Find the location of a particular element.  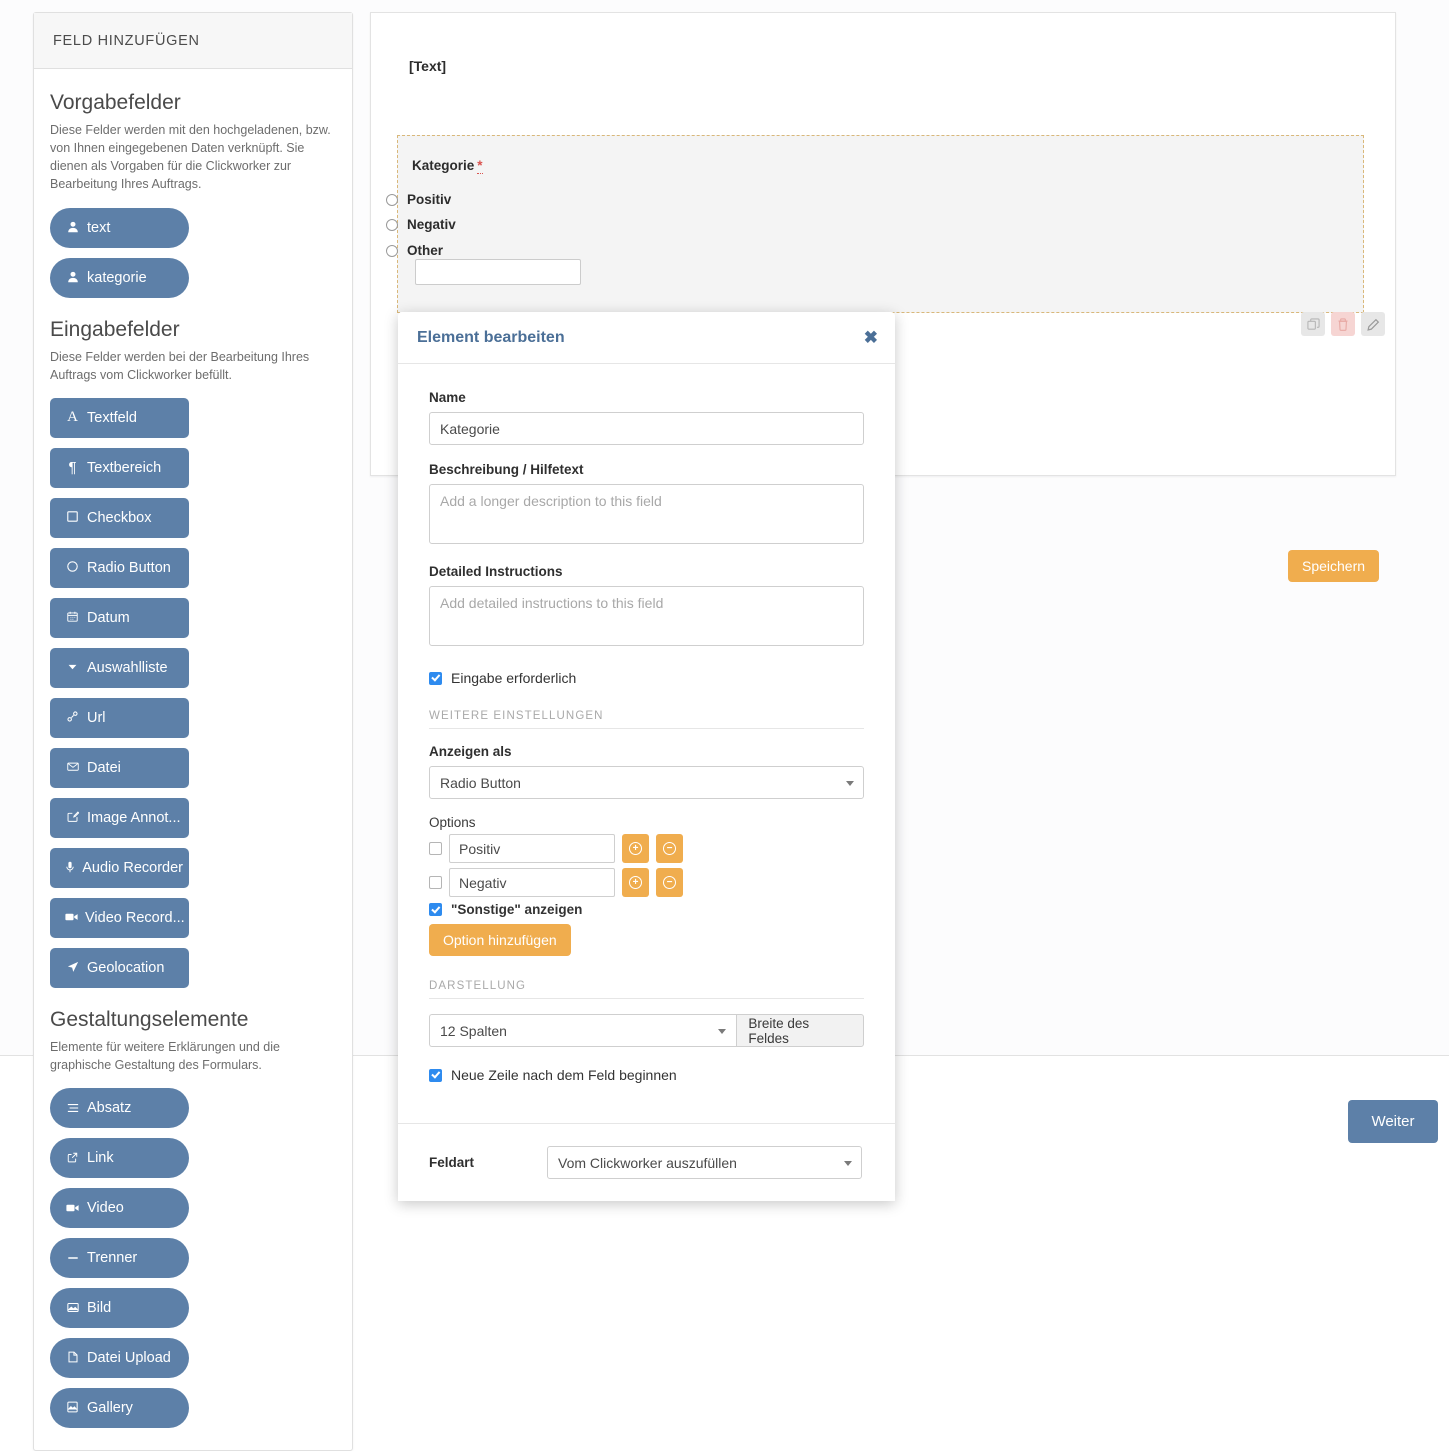

display-as-value: Radio Button is located at coordinates (480, 782).